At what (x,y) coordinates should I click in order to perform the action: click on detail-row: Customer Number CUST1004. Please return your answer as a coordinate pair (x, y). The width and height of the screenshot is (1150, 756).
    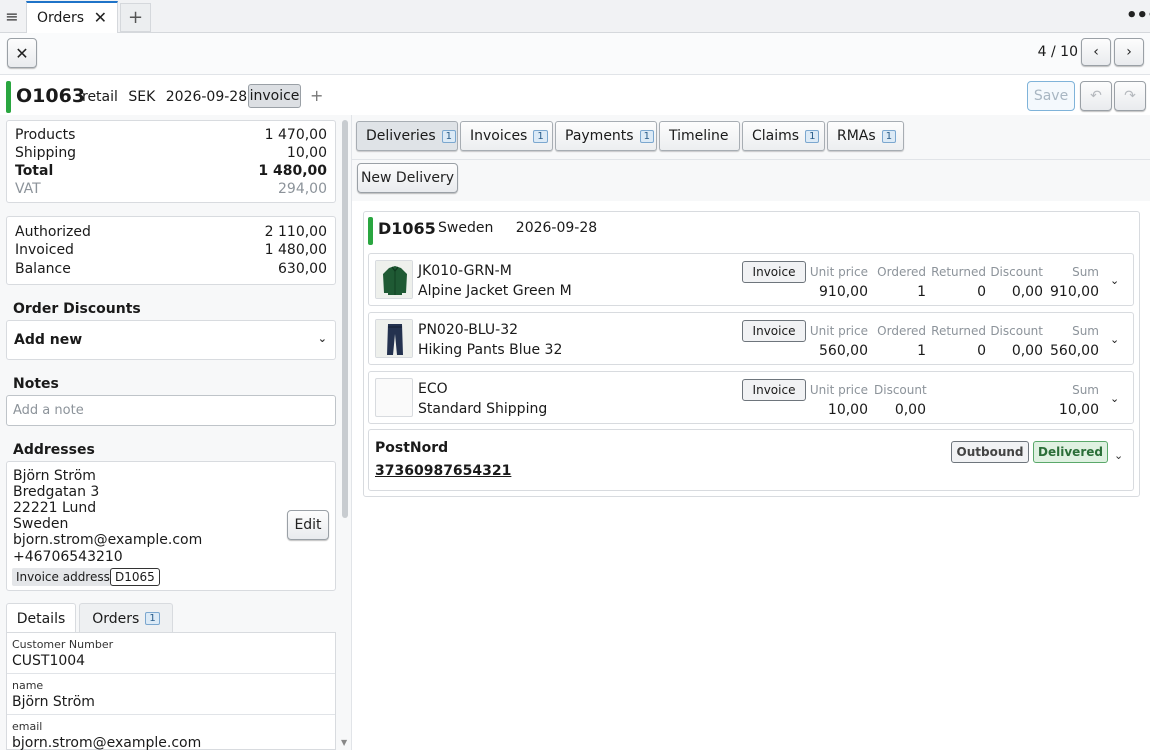
    Looking at the image, I should click on (171, 653).